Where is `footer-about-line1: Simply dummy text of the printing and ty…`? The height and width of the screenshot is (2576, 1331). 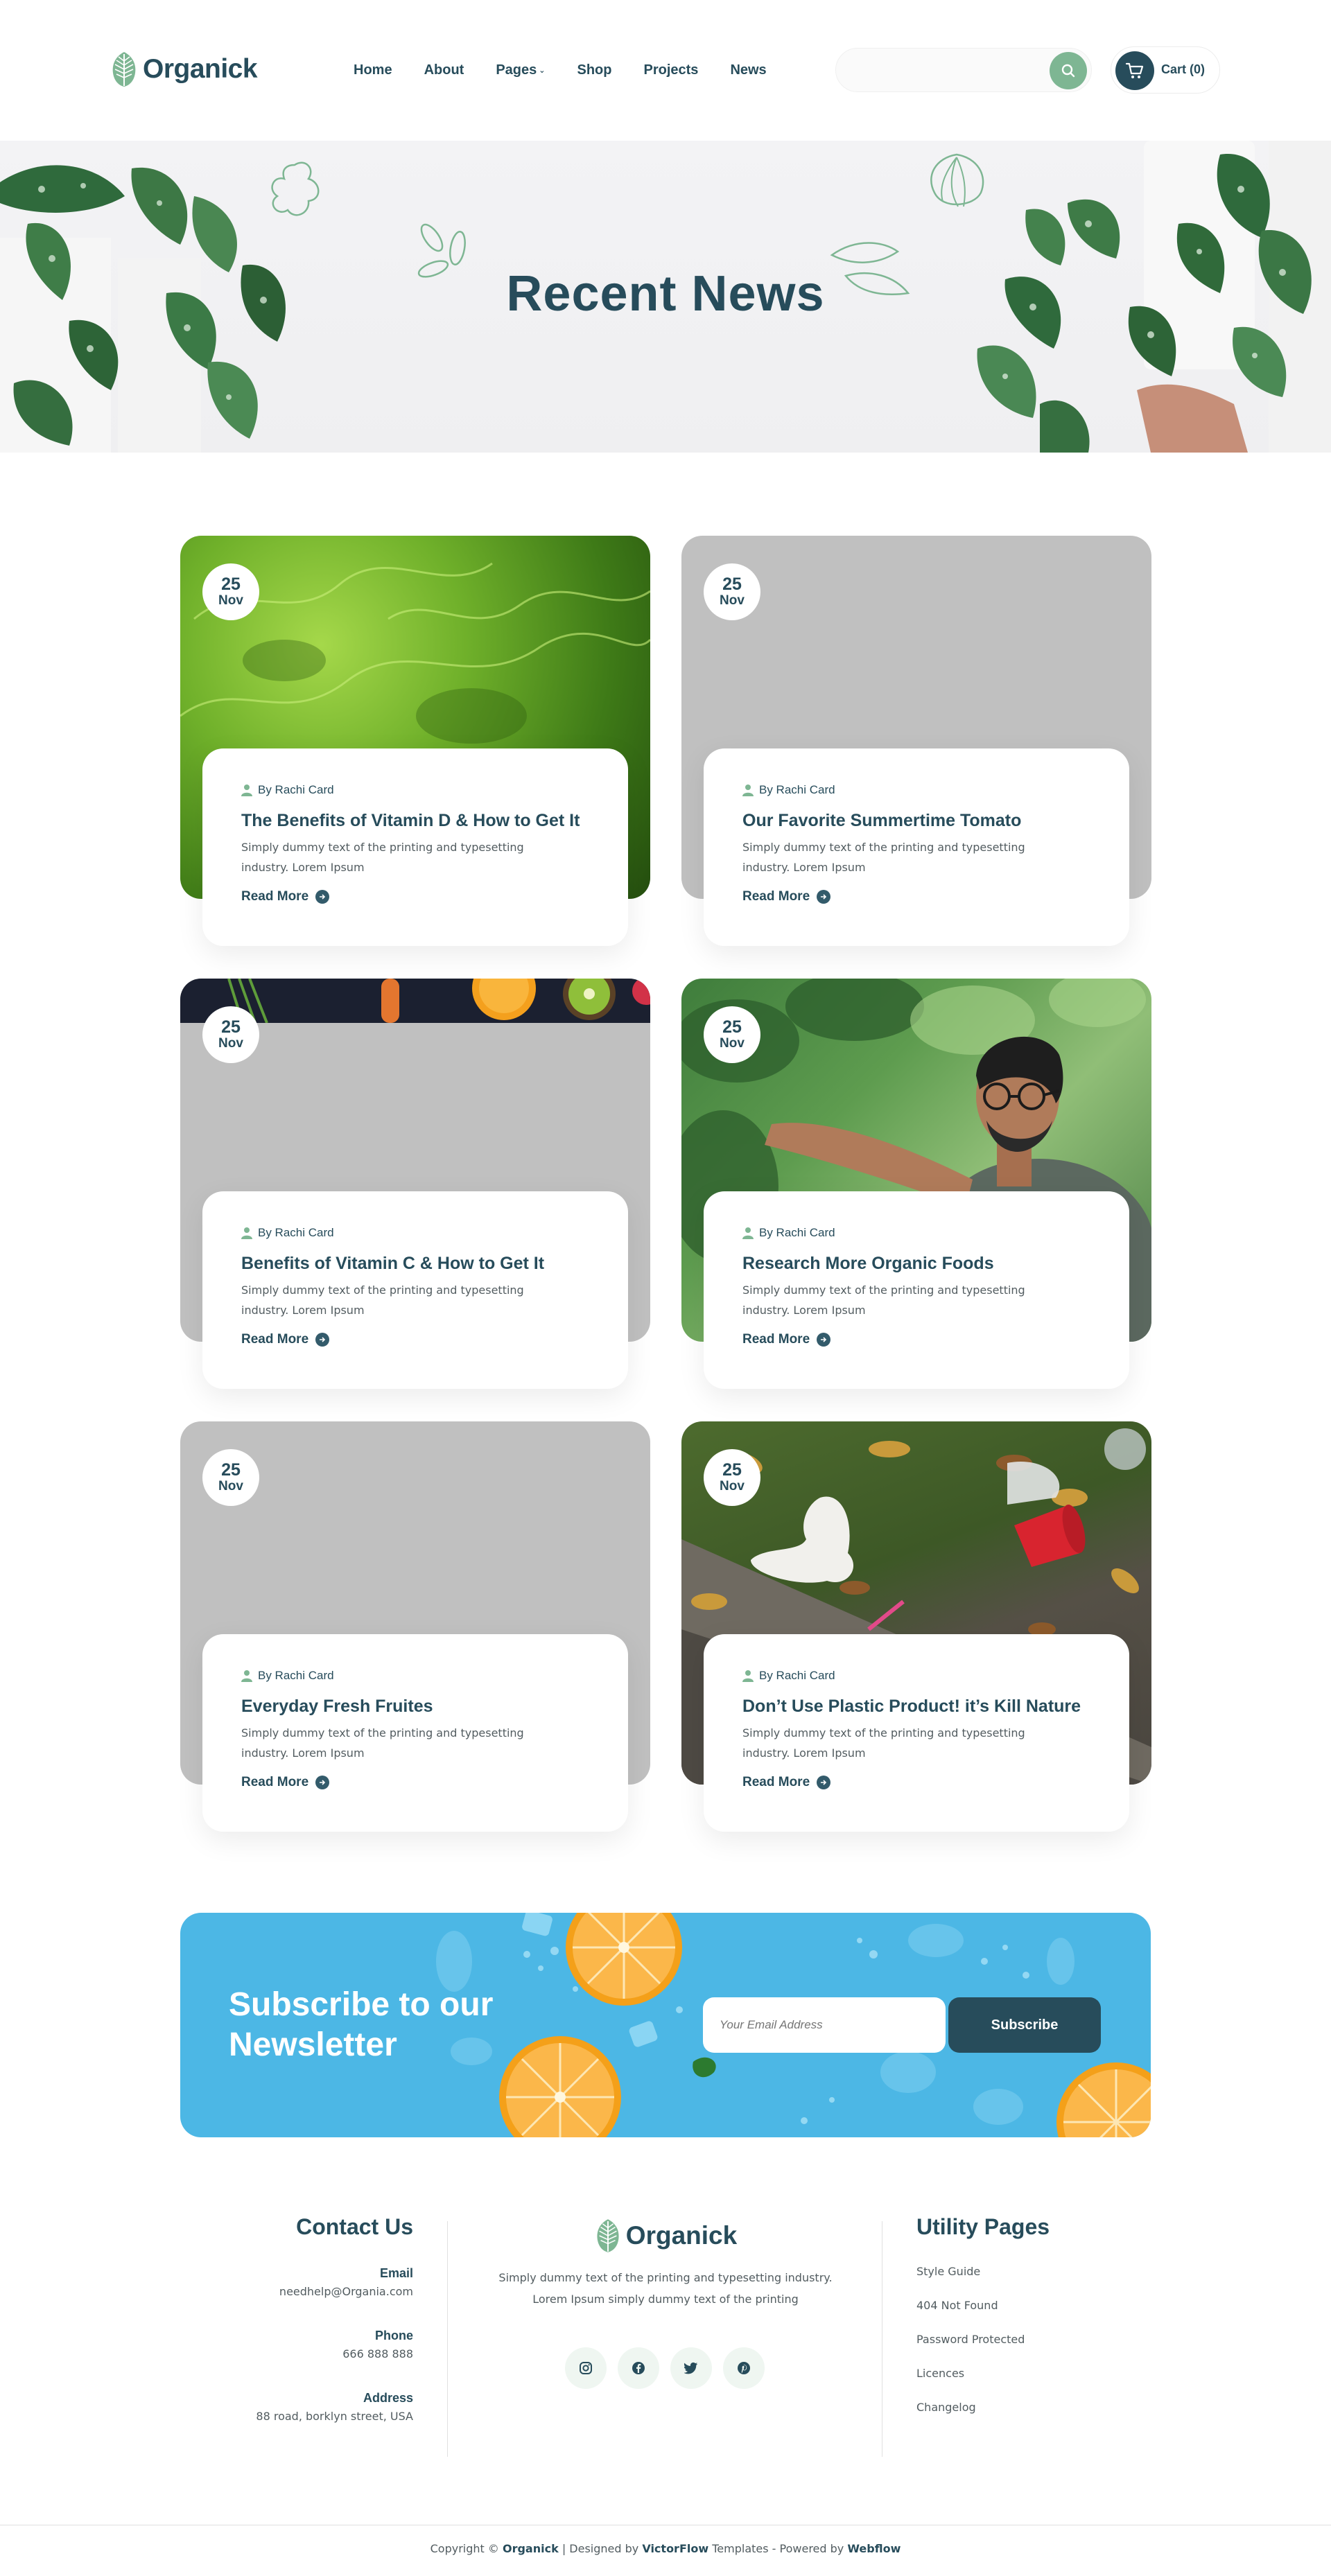 footer-about-line1: Simply dummy text of the printing and ty… is located at coordinates (665, 2277).